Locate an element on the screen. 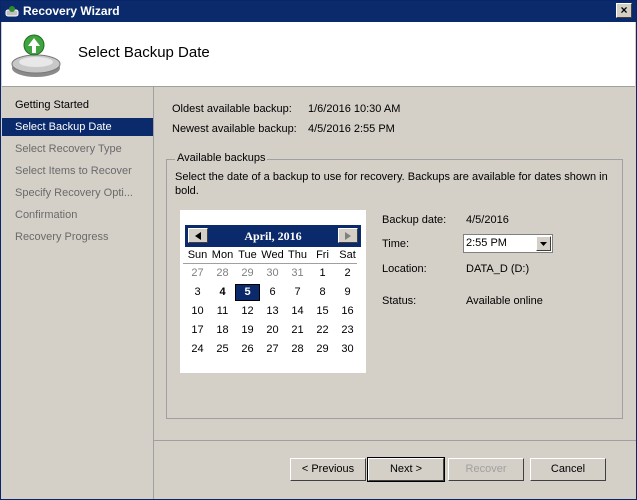 This screenshot has width=637, height=500. calendar-day: 17 is located at coordinates (197, 330).